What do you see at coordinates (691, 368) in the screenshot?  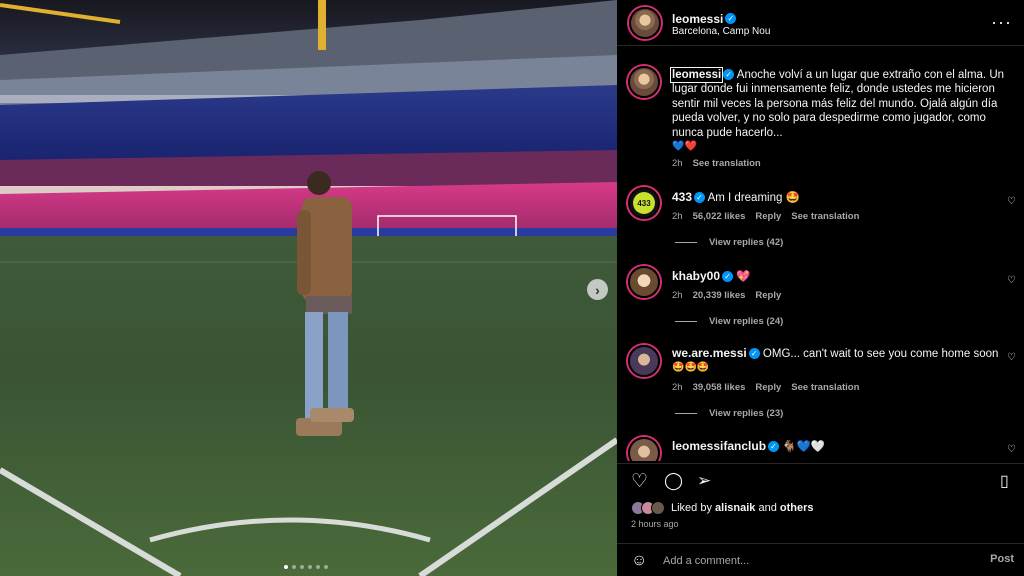 I see `comment-emojis: 🤩🤩🤩` at bounding box center [691, 368].